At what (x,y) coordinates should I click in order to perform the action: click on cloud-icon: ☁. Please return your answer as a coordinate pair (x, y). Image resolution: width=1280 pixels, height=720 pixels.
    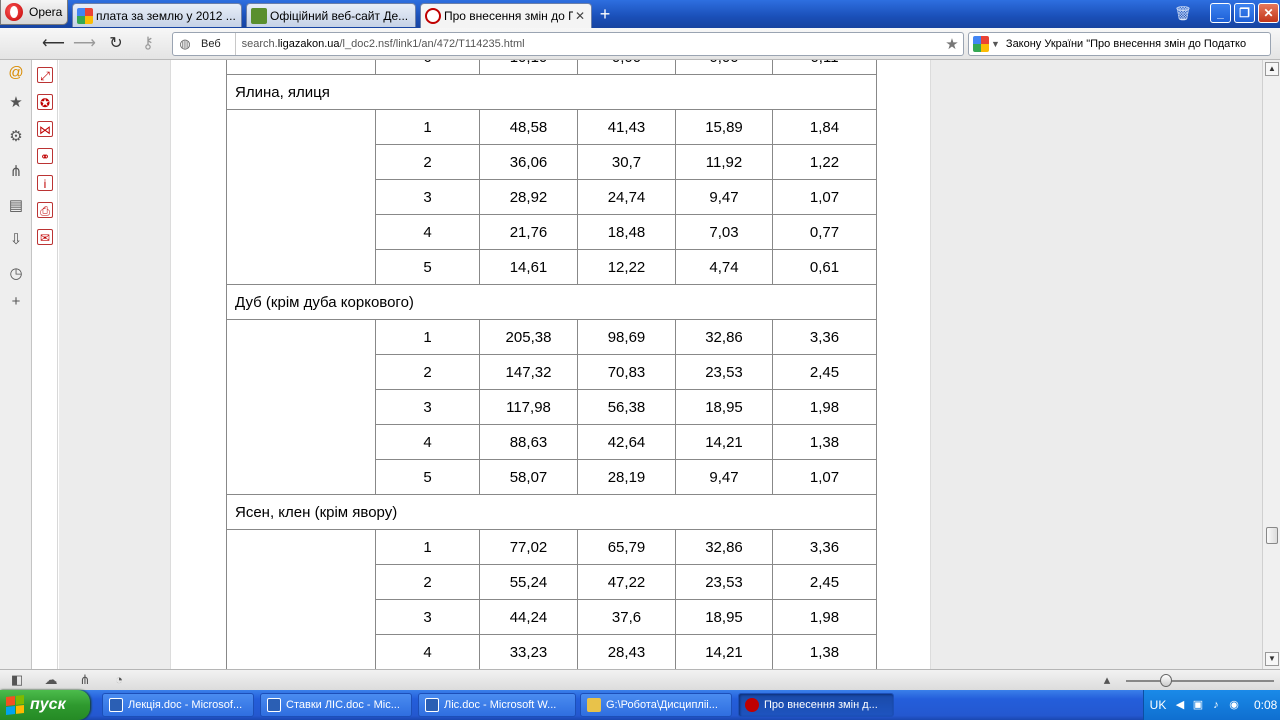
    Looking at the image, I should click on (51, 680).